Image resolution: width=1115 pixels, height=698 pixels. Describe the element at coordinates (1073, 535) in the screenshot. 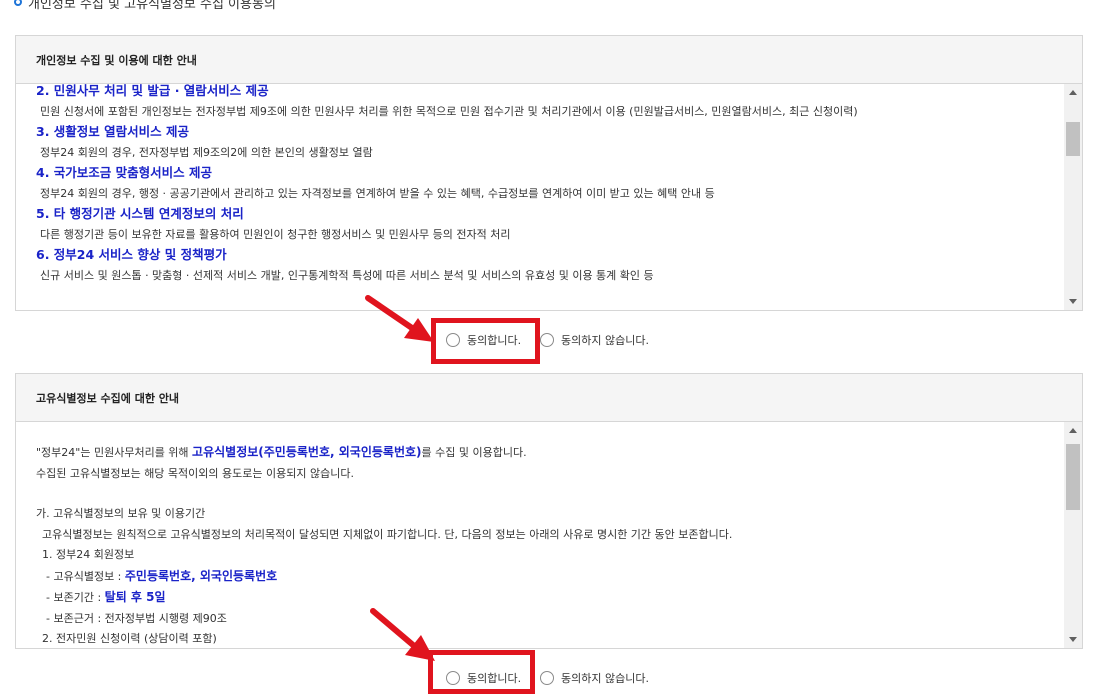

I see `unique-id-scrollbar` at that location.